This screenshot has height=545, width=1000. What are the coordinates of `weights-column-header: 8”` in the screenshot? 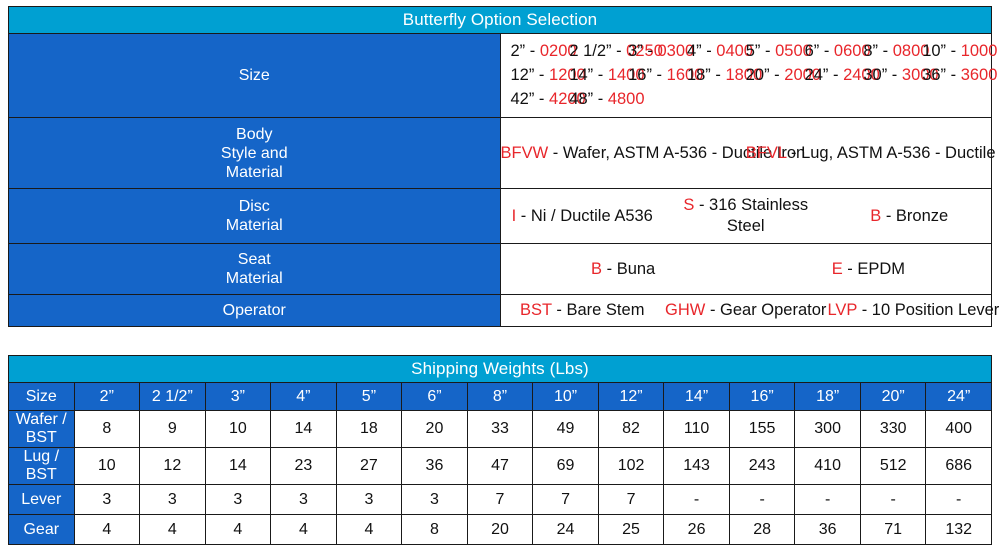 It's located at (500, 396).